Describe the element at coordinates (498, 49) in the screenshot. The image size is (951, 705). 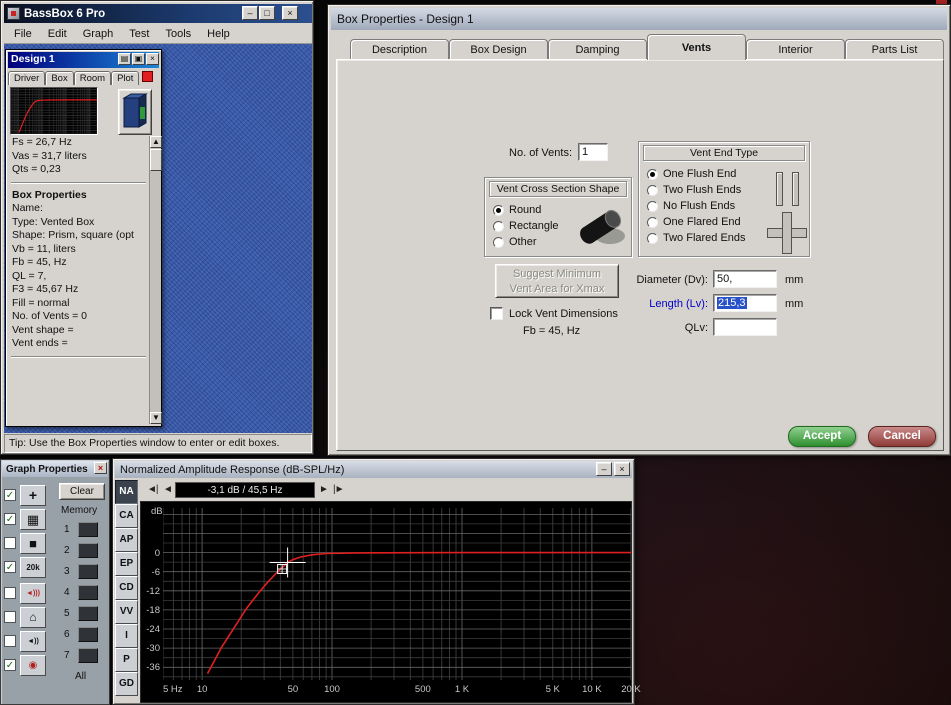
I see `dialog-tab-box-design: Box Design` at that location.